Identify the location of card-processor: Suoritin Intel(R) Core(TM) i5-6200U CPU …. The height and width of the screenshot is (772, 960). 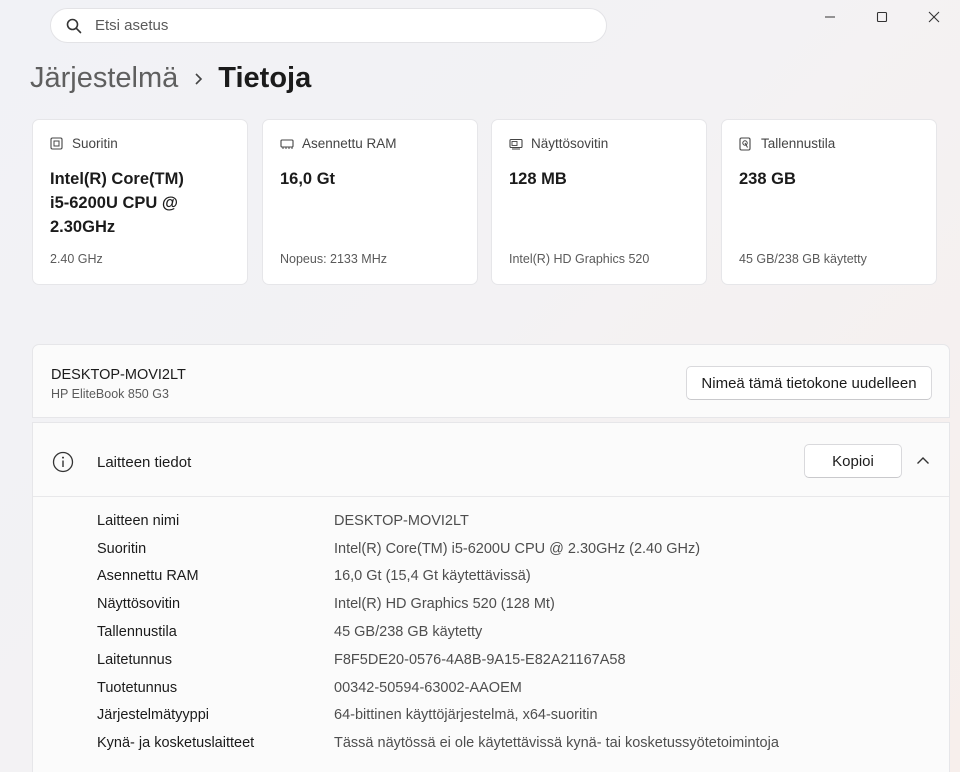
(140, 202).